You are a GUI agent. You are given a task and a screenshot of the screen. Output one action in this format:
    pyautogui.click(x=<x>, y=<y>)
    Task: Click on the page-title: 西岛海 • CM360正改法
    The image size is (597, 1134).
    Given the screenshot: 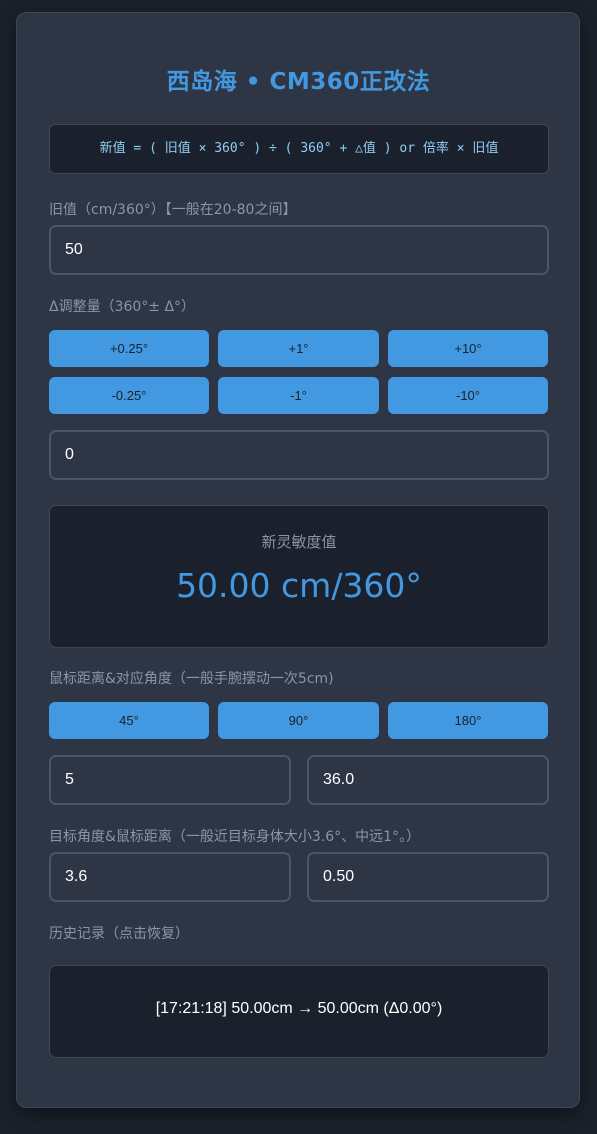 What is the action you would take?
    pyautogui.click(x=298, y=82)
    